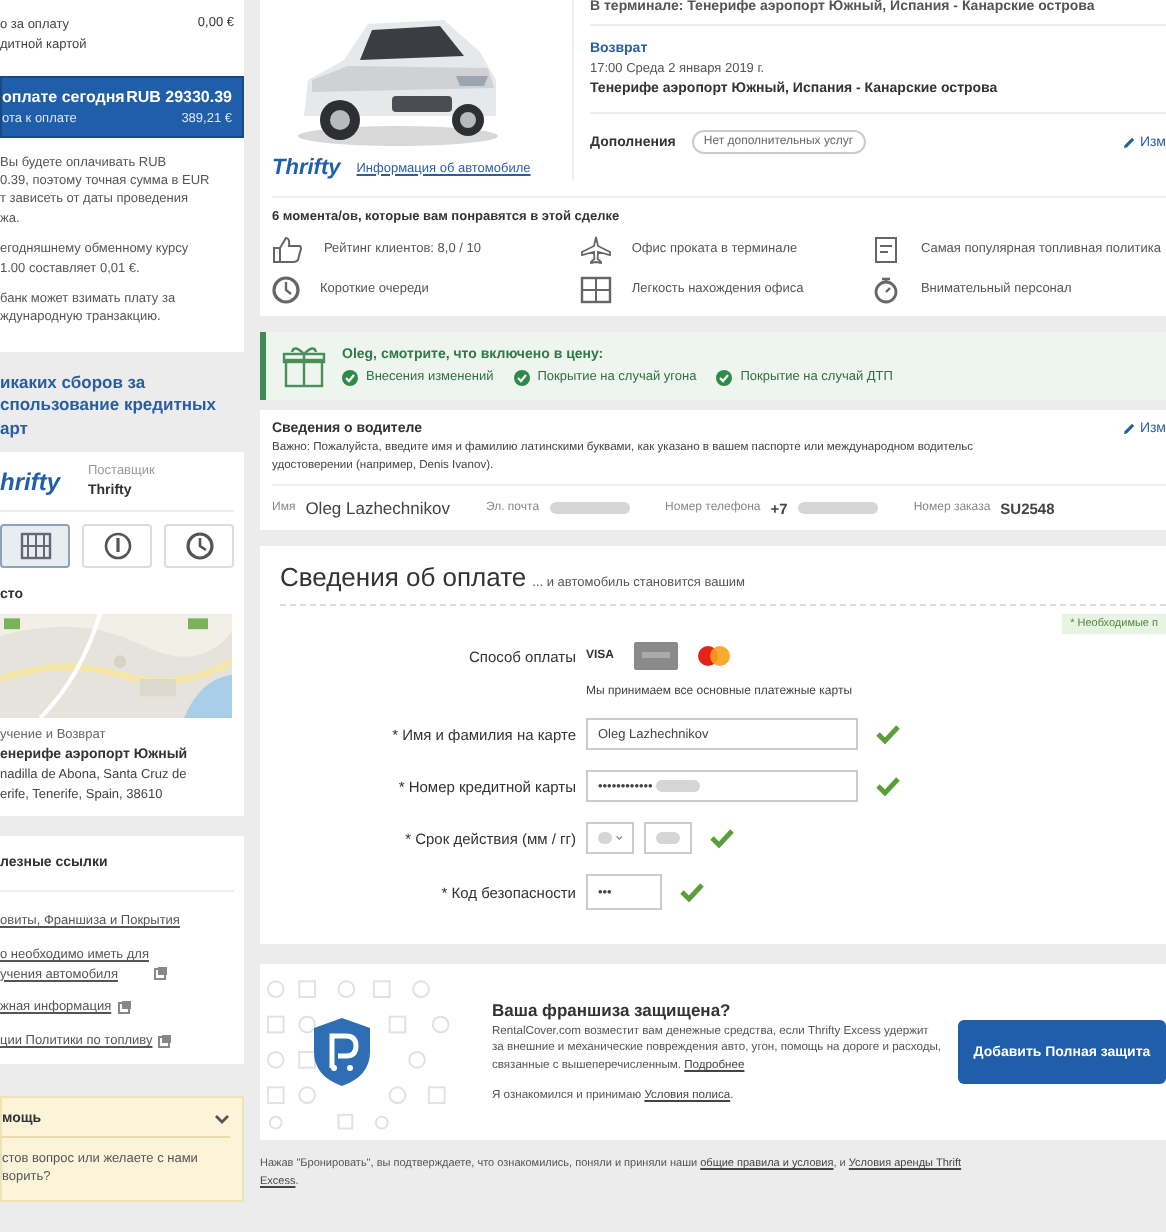 This screenshot has width=1166, height=1232. What do you see at coordinates (63, 96) in the screenshot?
I see `due-today-title: оплате сегодня` at bounding box center [63, 96].